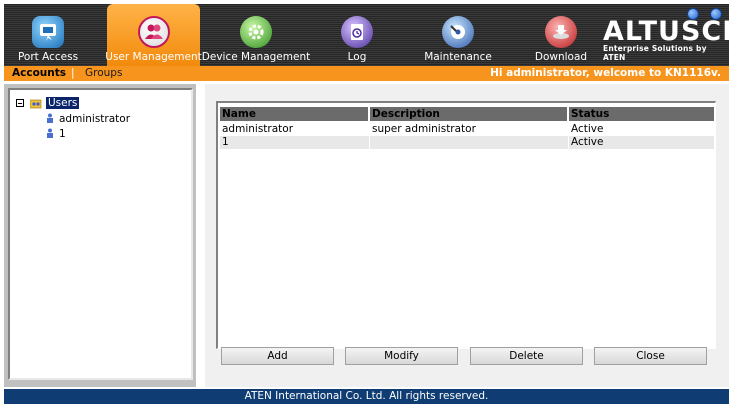  Describe the element at coordinates (294, 114) in the screenshot. I see `column-header-name: Name` at that location.